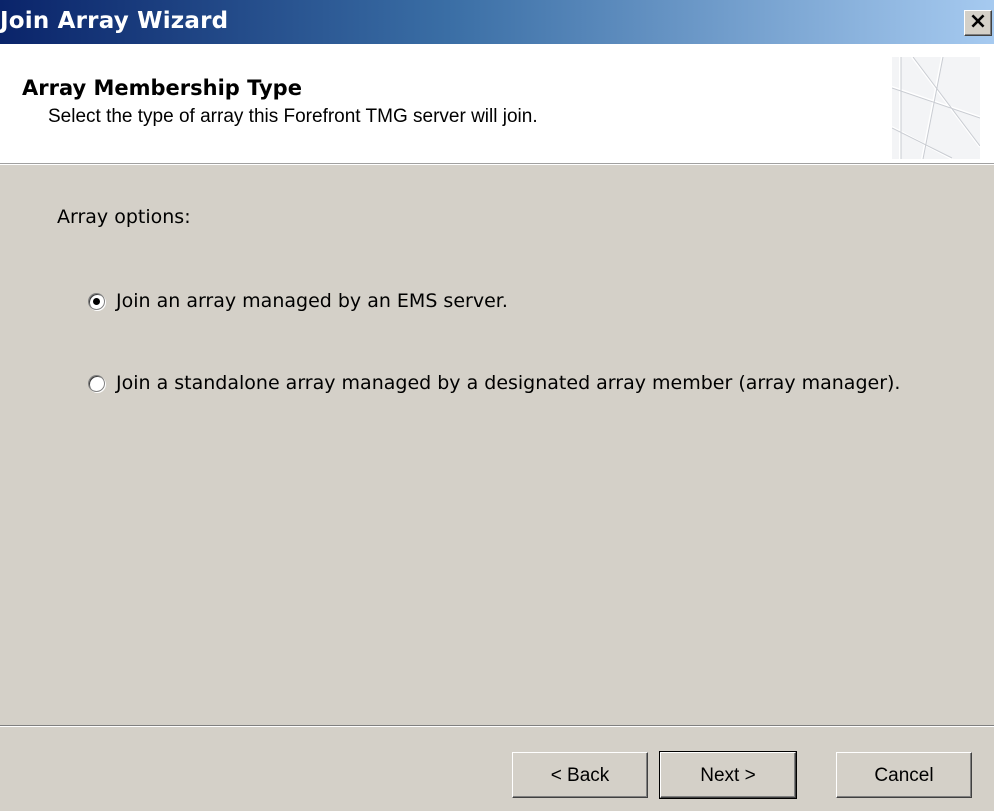  What do you see at coordinates (162, 88) in the screenshot?
I see `page-title: Array Membership Type` at bounding box center [162, 88].